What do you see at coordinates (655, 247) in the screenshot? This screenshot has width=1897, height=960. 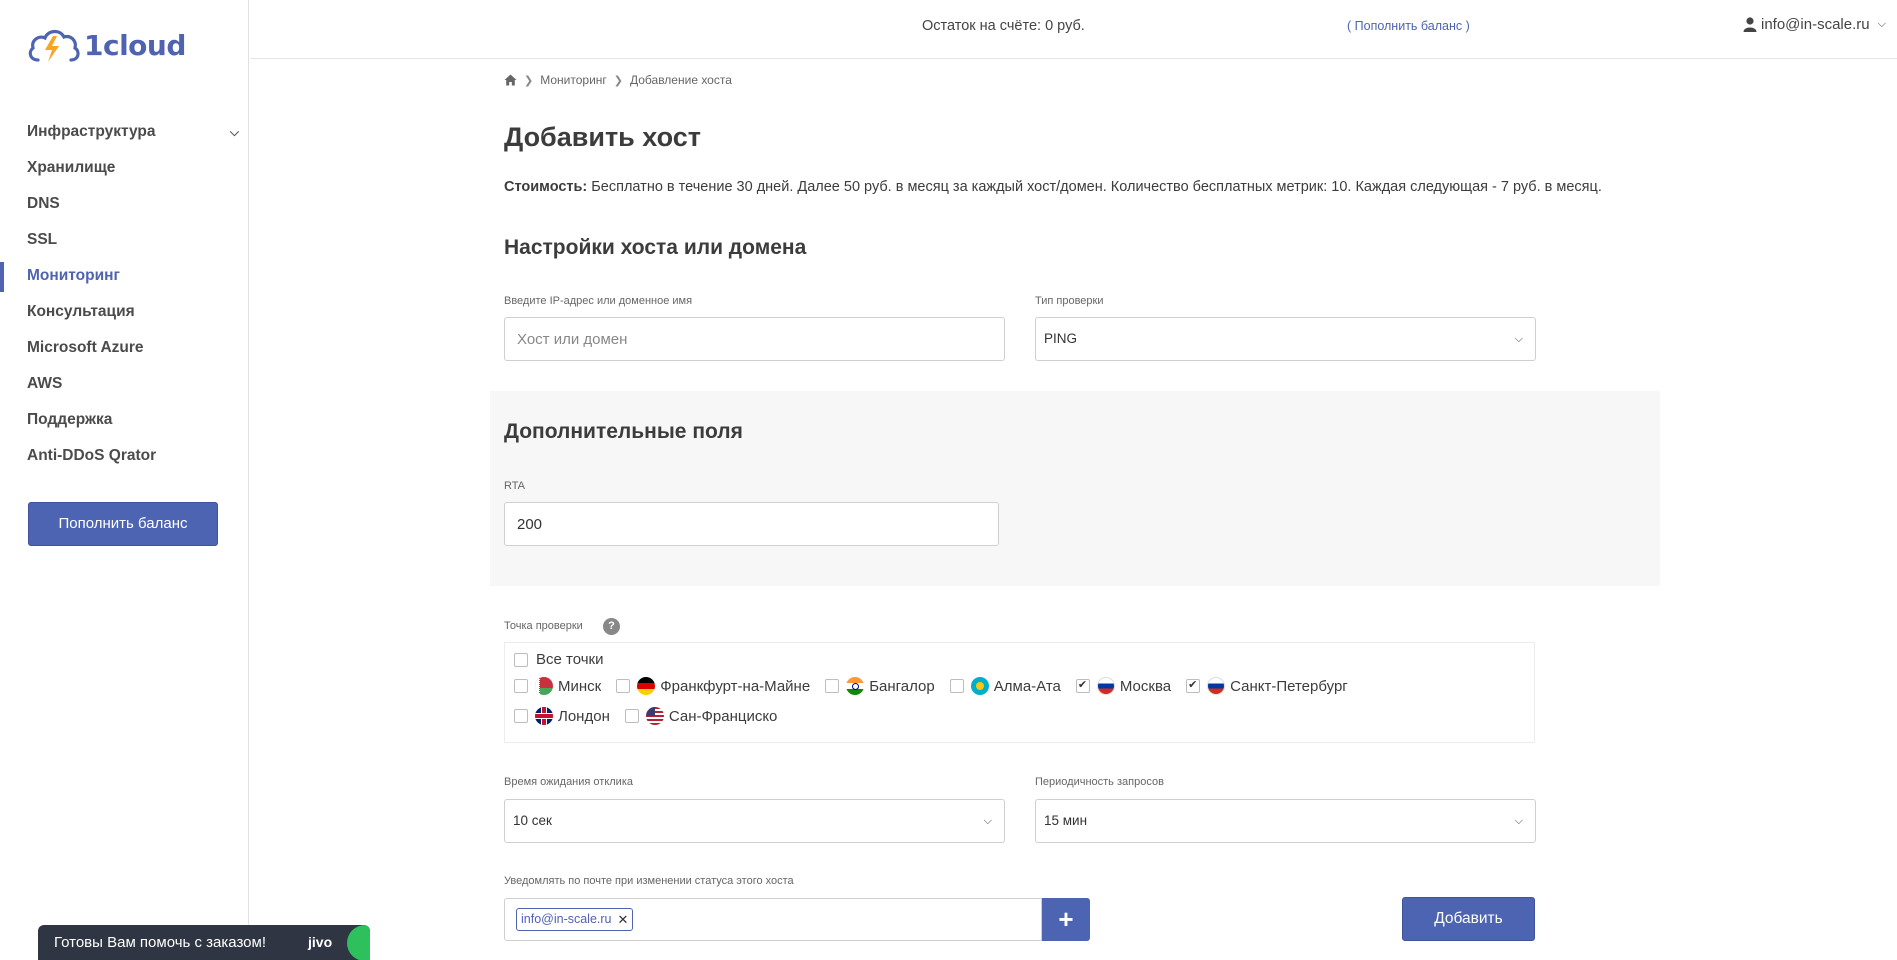 I see `host-settings-title: Настройки хоста или домена` at bounding box center [655, 247].